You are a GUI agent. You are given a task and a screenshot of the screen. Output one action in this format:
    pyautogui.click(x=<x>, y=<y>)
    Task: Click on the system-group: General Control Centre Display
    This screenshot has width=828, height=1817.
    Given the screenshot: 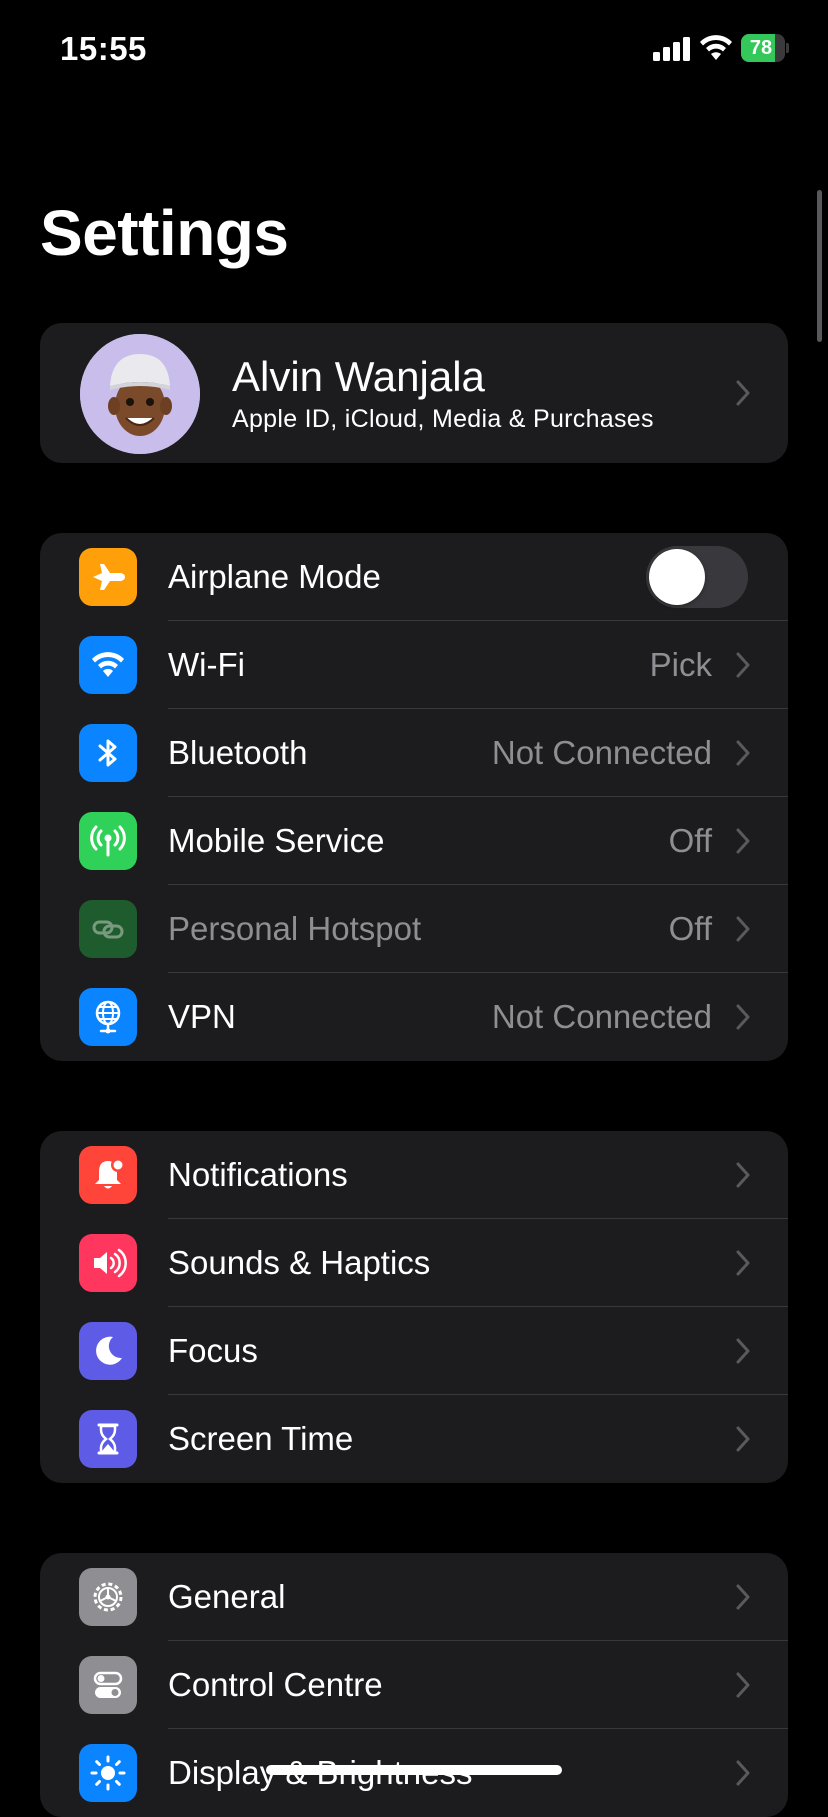 What is the action you would take?
    pyautogui.click(x=414, y=1685)
    